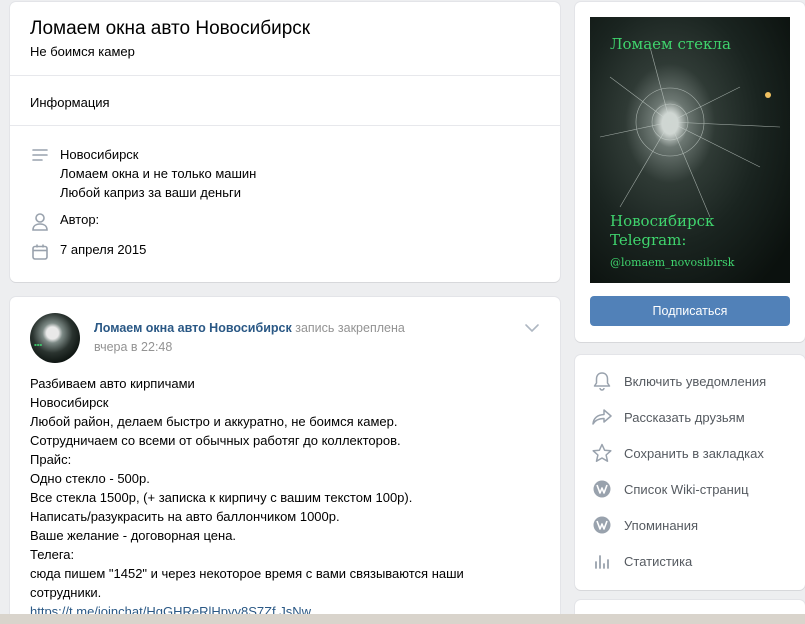 The height and width of the screenshot is (624, 805). Describe the element at coordinates (170, 28) in the screenshot. I see `group-title: Ломаем окна авто Новосибирск` at that location.